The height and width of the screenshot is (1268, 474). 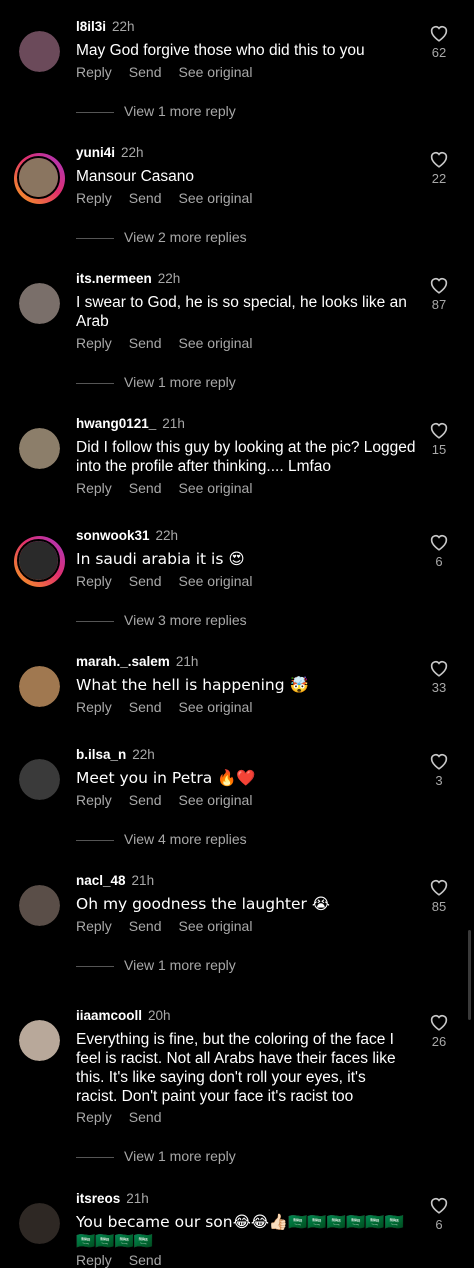 I want to click on view-more-replies: View 3 more replies, so click(x=161, y=620).